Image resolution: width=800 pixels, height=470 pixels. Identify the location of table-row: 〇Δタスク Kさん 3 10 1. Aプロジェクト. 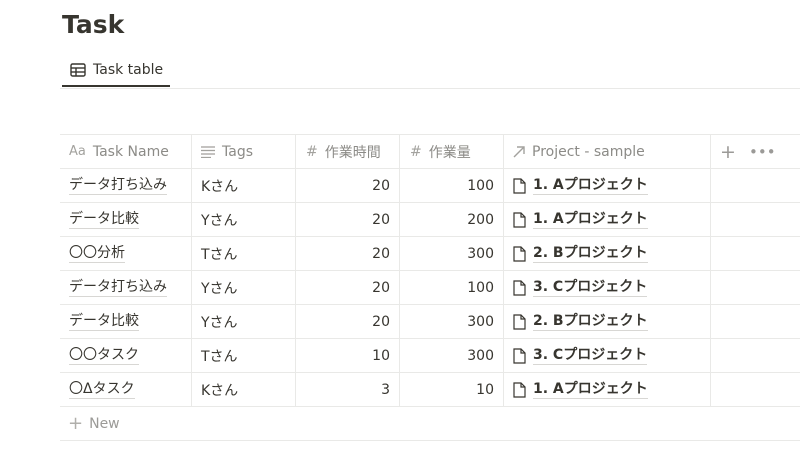
(430, 390).